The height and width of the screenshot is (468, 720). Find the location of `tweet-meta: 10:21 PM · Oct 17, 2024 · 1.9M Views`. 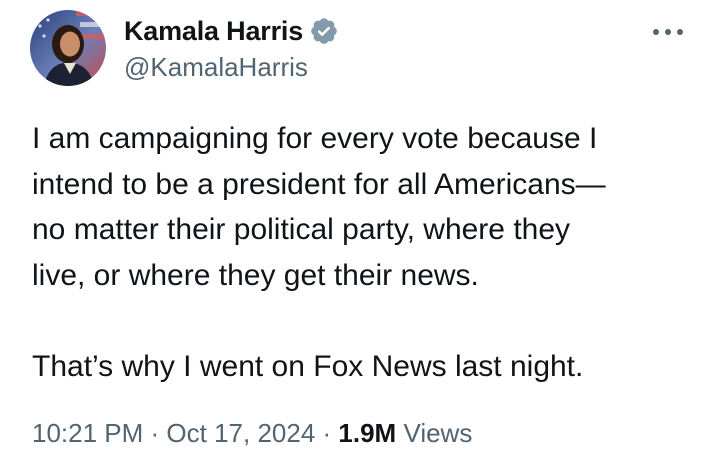

tweet-meta: 10:21 PM · Oct 17, 2024 · 1.9M Views is located at coordinates (252, 433).